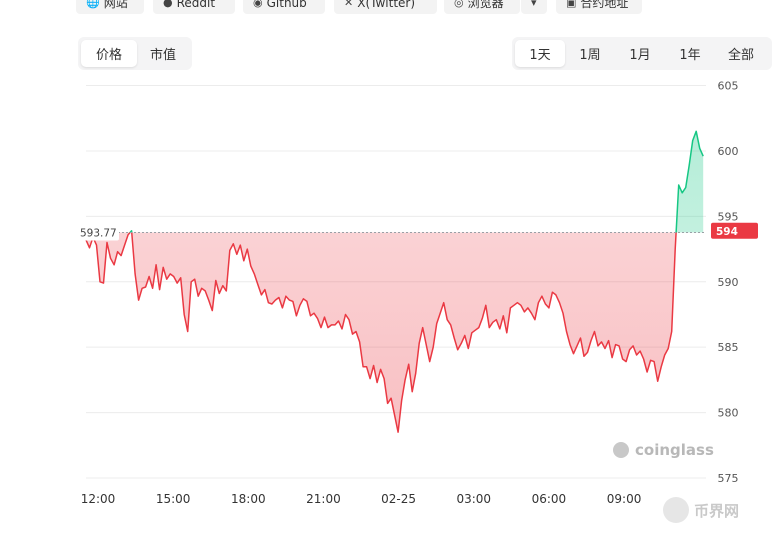 The image size is (772, 536). Describe the element at coordinates (549, 499) in the screenshot. I see `x-tick-label: 06:00` at that location.